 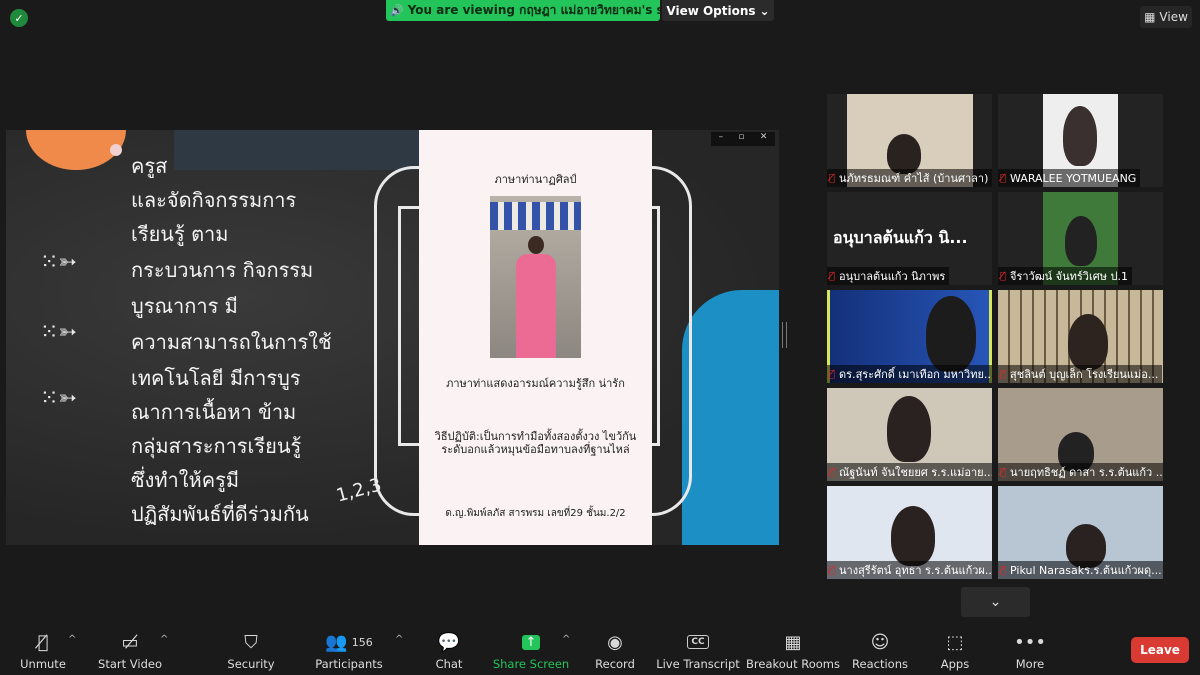 What do you see at coordinates (1173, 17) in the screenshot?
I see `view-button-label: View` at bounding box center [1173, 17].